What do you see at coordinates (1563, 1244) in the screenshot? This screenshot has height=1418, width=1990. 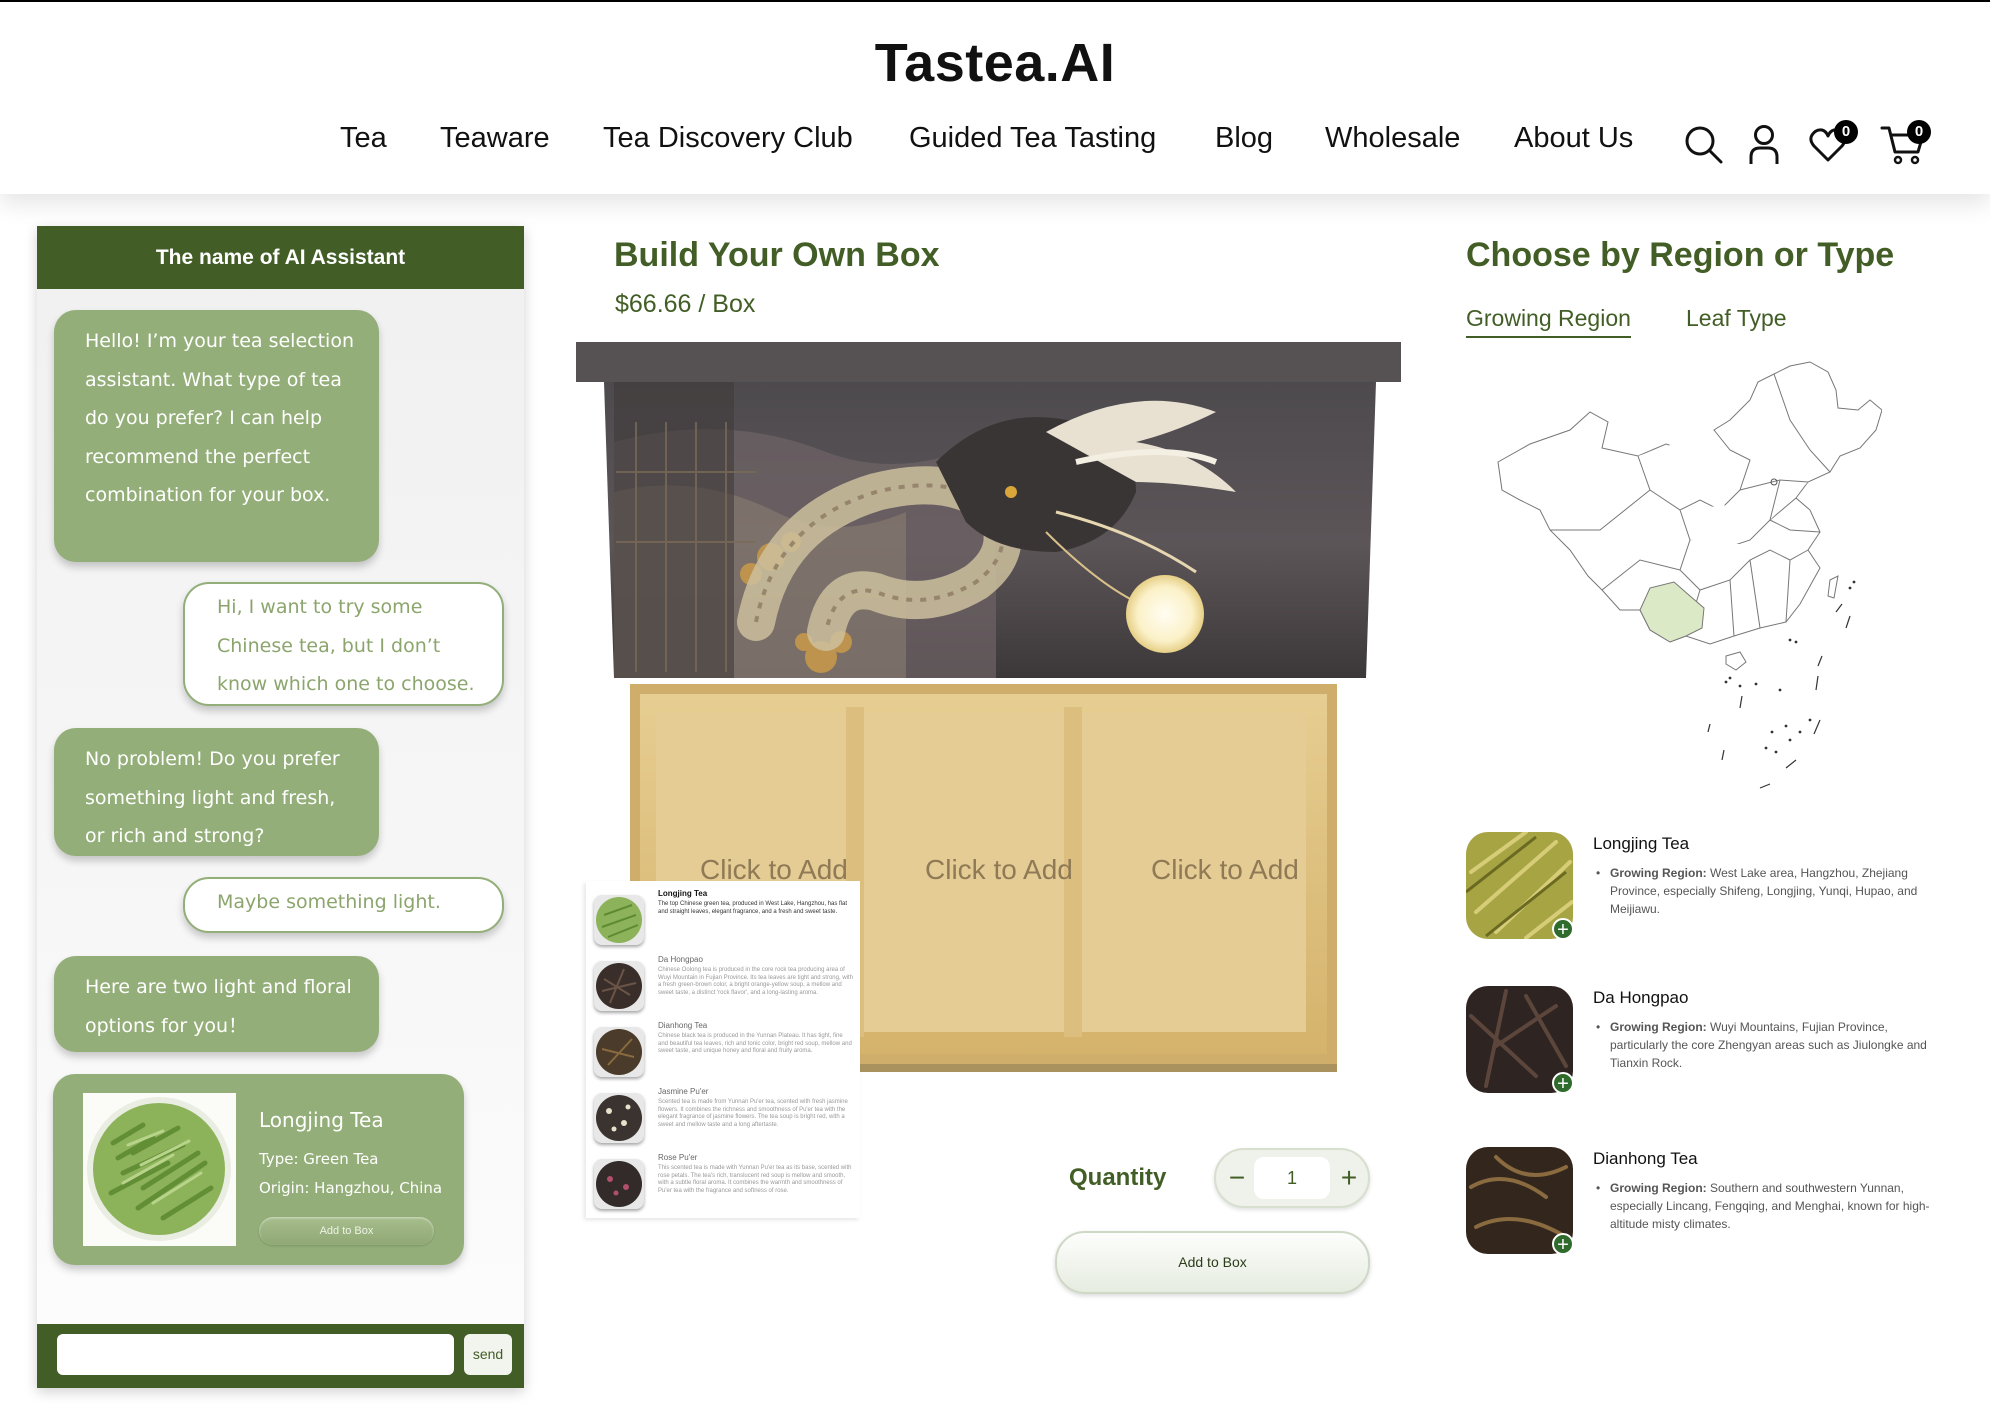 I see `add-dianhong-plus-icon: +` at bounding box center [1563, 1244].